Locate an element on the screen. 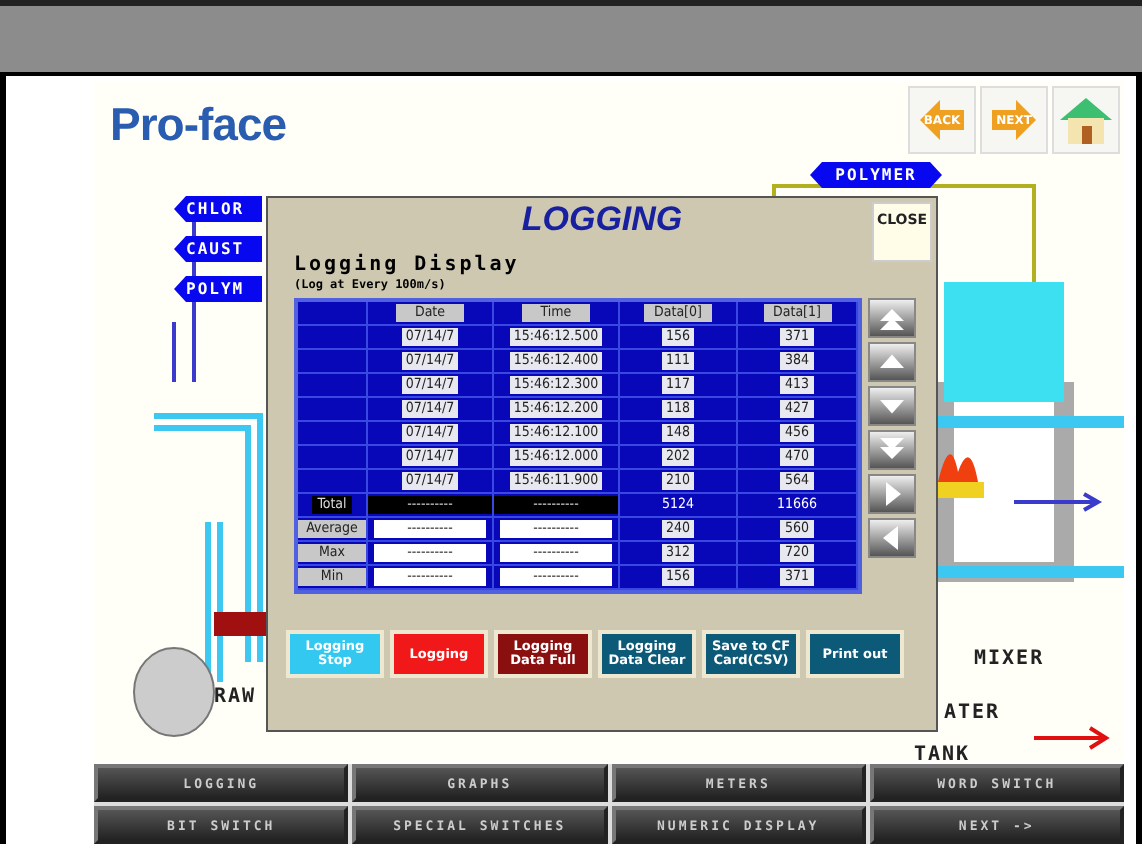 Image resolution: width=1142 pixels, height=844 pixels. scroll-bottom-button is located at coordinates (892, 450).